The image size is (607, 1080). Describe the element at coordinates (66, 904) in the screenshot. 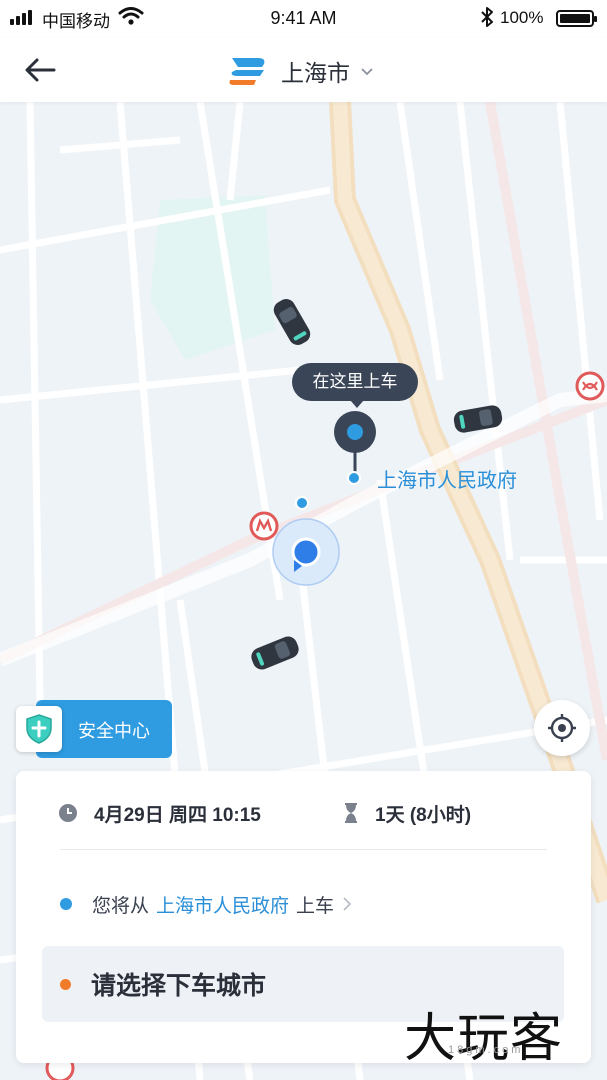

I see `pickup-dot` at that location.